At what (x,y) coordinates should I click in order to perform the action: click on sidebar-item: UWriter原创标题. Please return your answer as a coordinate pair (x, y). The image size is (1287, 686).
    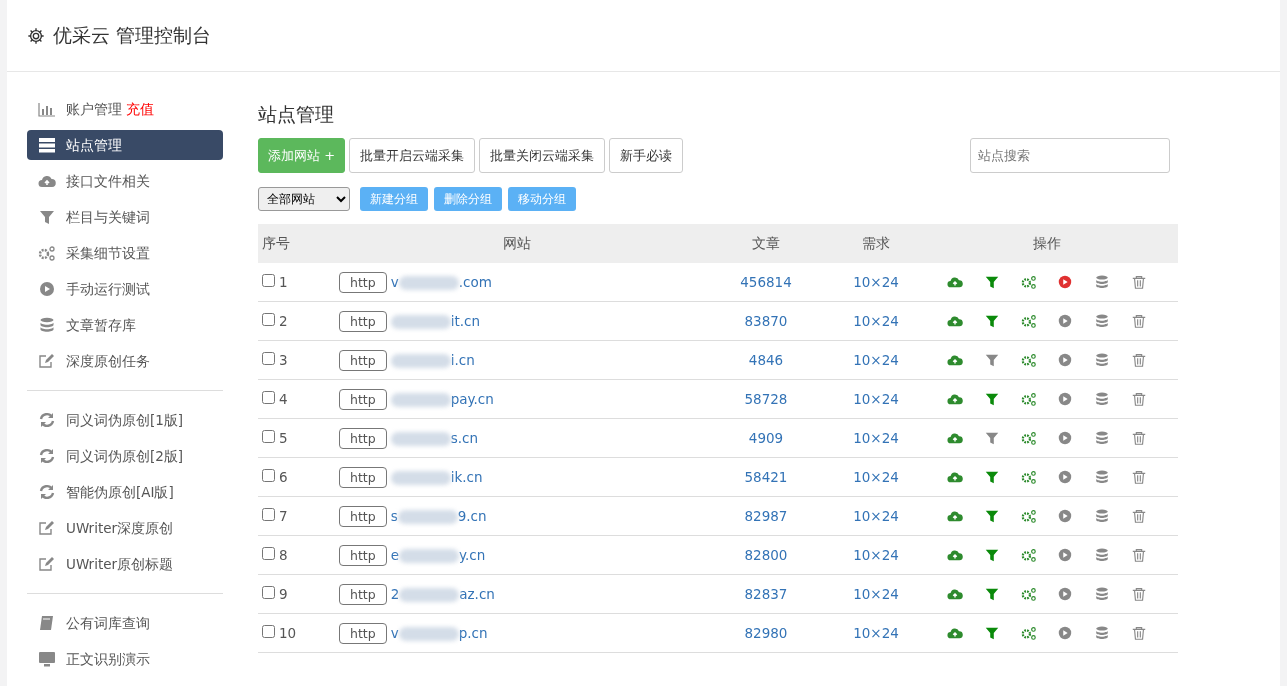
    Looking at the image, I should click on (125, 564).